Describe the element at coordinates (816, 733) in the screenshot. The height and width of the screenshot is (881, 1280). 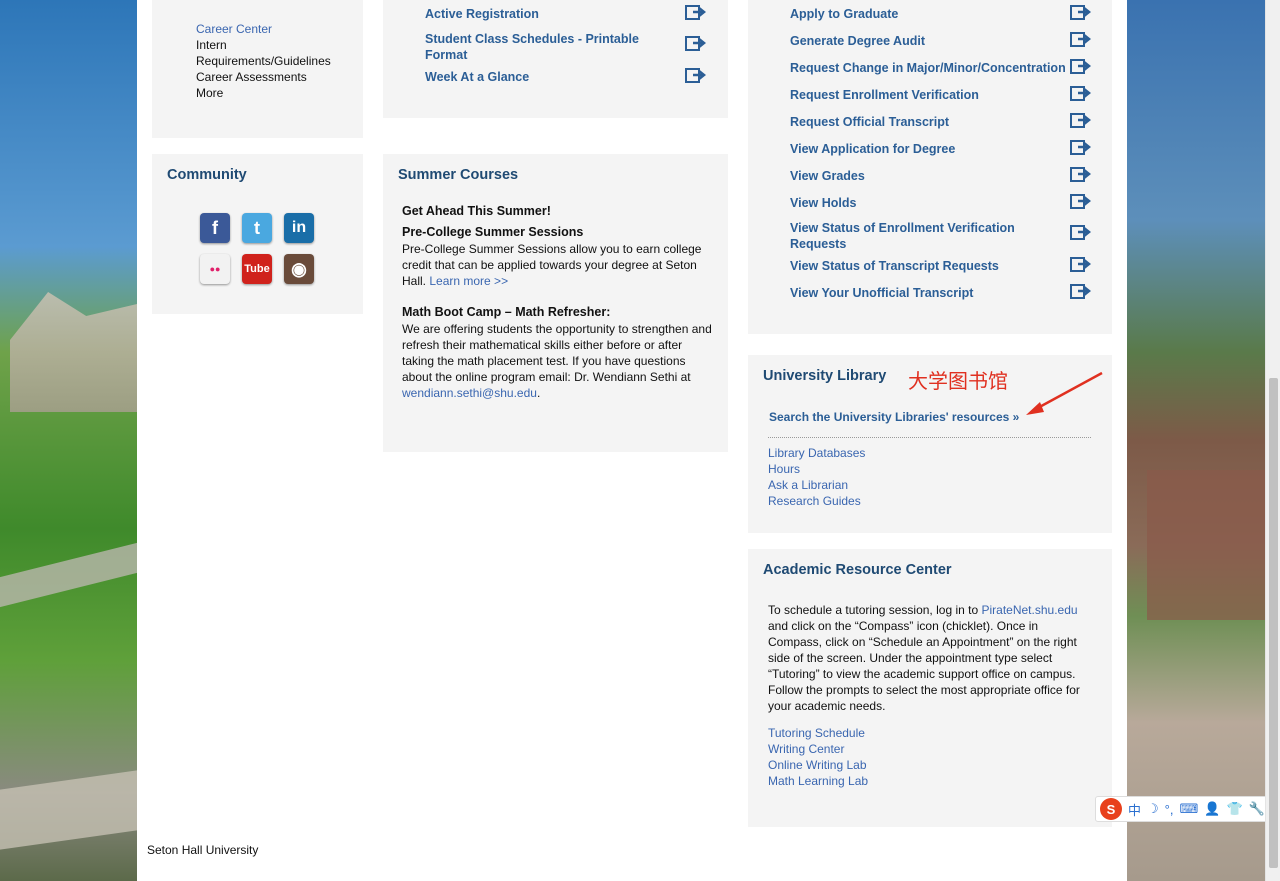
I see `tutoring-schedule-link: Tutoring Schedule` at that location.